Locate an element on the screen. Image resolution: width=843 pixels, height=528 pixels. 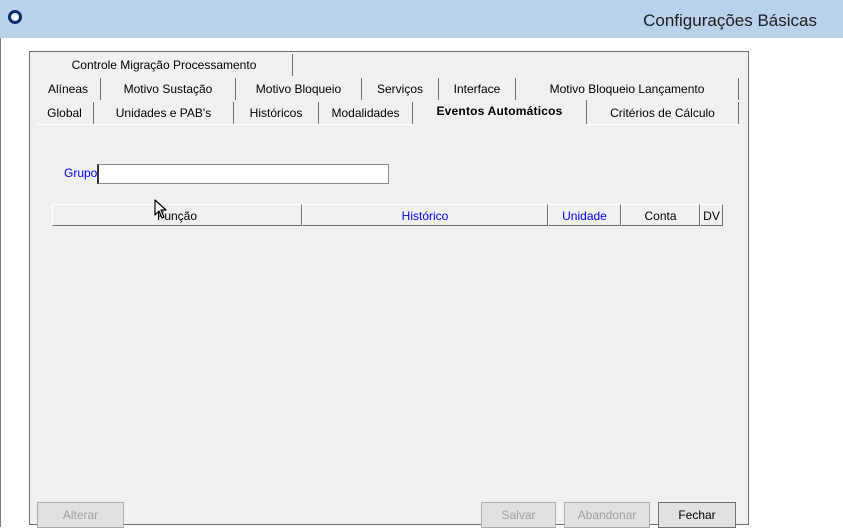
title-bar: Configurações Básicas is located at coordinates (421, 19).